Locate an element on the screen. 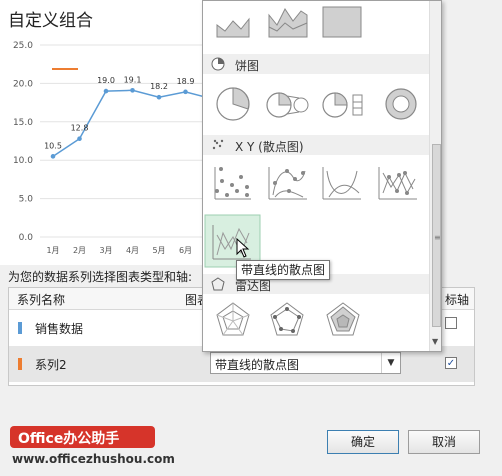  x-tick-label: 1月 is located at coordinates (52, 250).